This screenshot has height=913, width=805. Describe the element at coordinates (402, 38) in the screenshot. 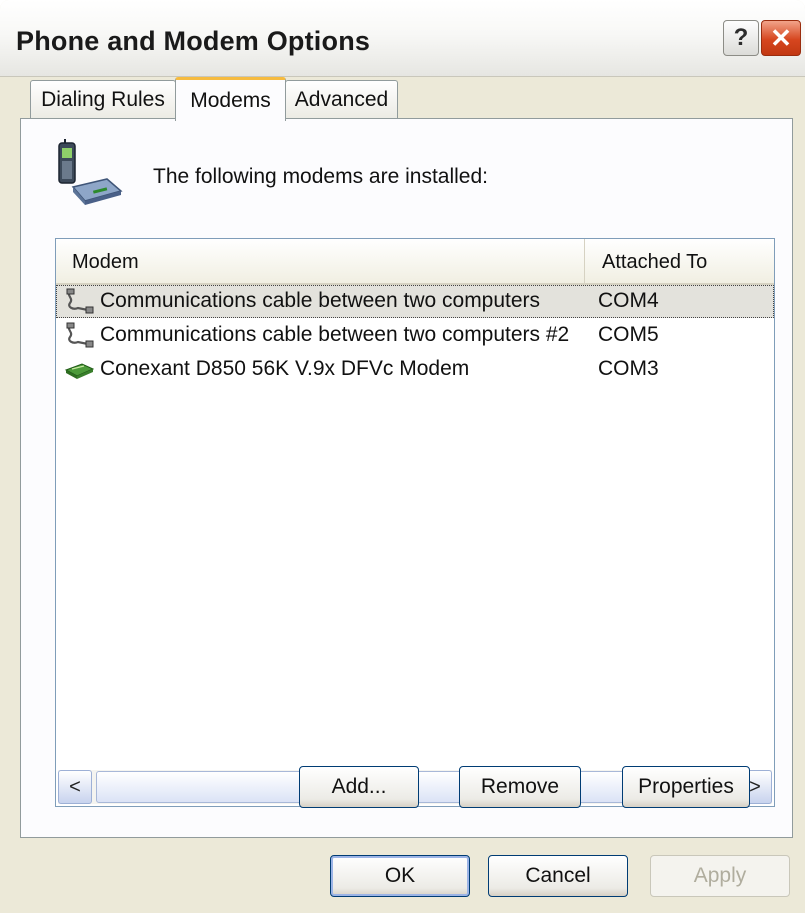

I see `title-bar: Phone and Modem Options ? ✕` at that location.